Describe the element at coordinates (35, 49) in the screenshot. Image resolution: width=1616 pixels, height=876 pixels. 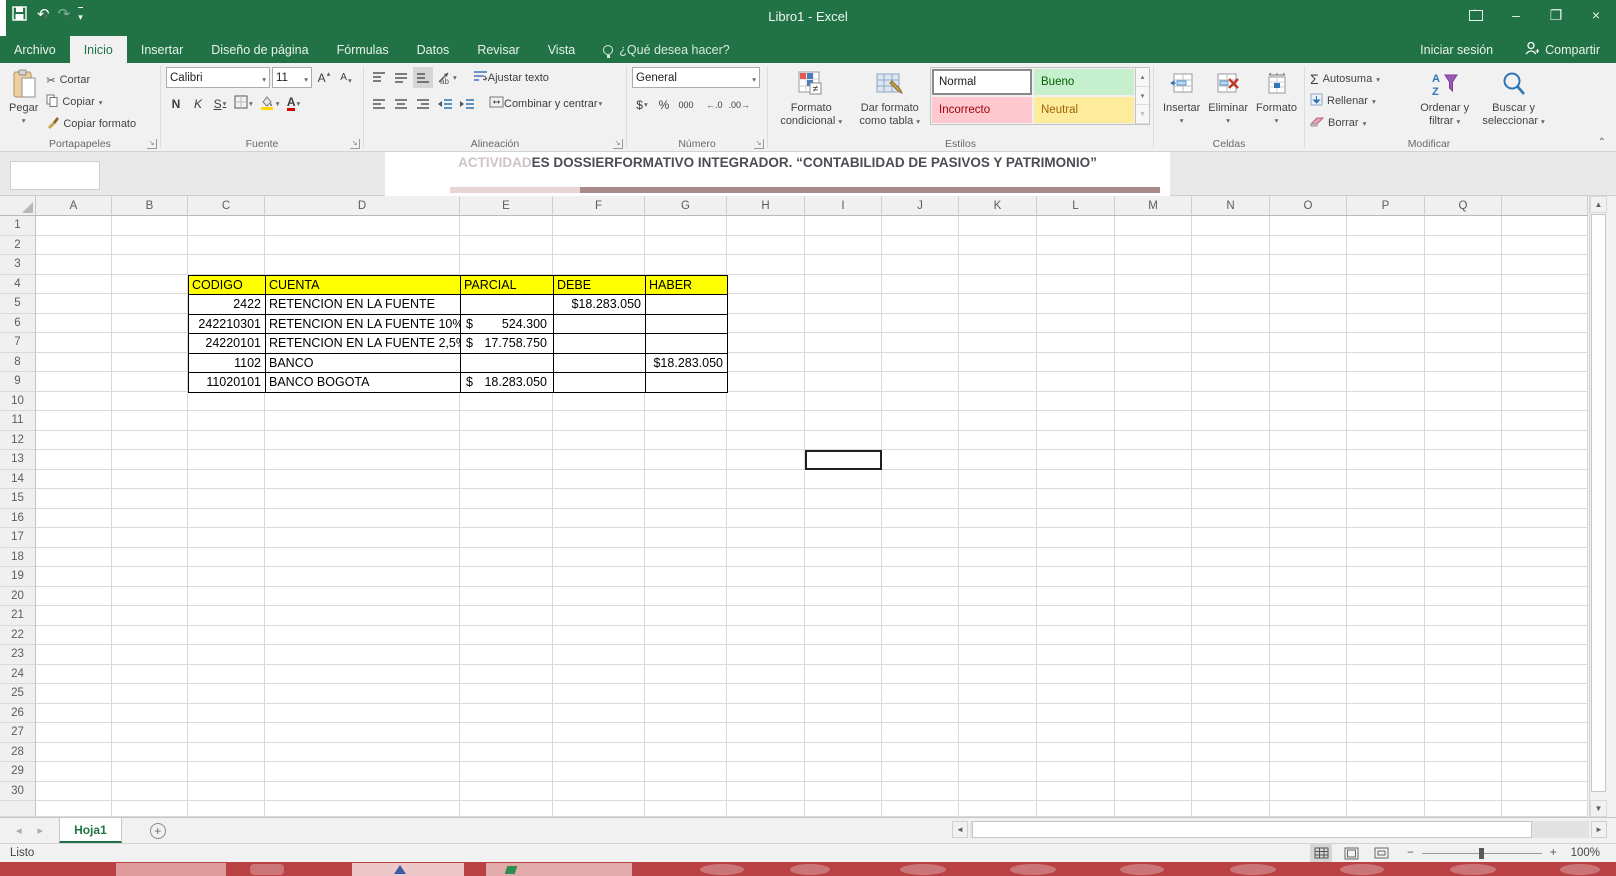
I see `tab-archivo: Archivo` at that location.